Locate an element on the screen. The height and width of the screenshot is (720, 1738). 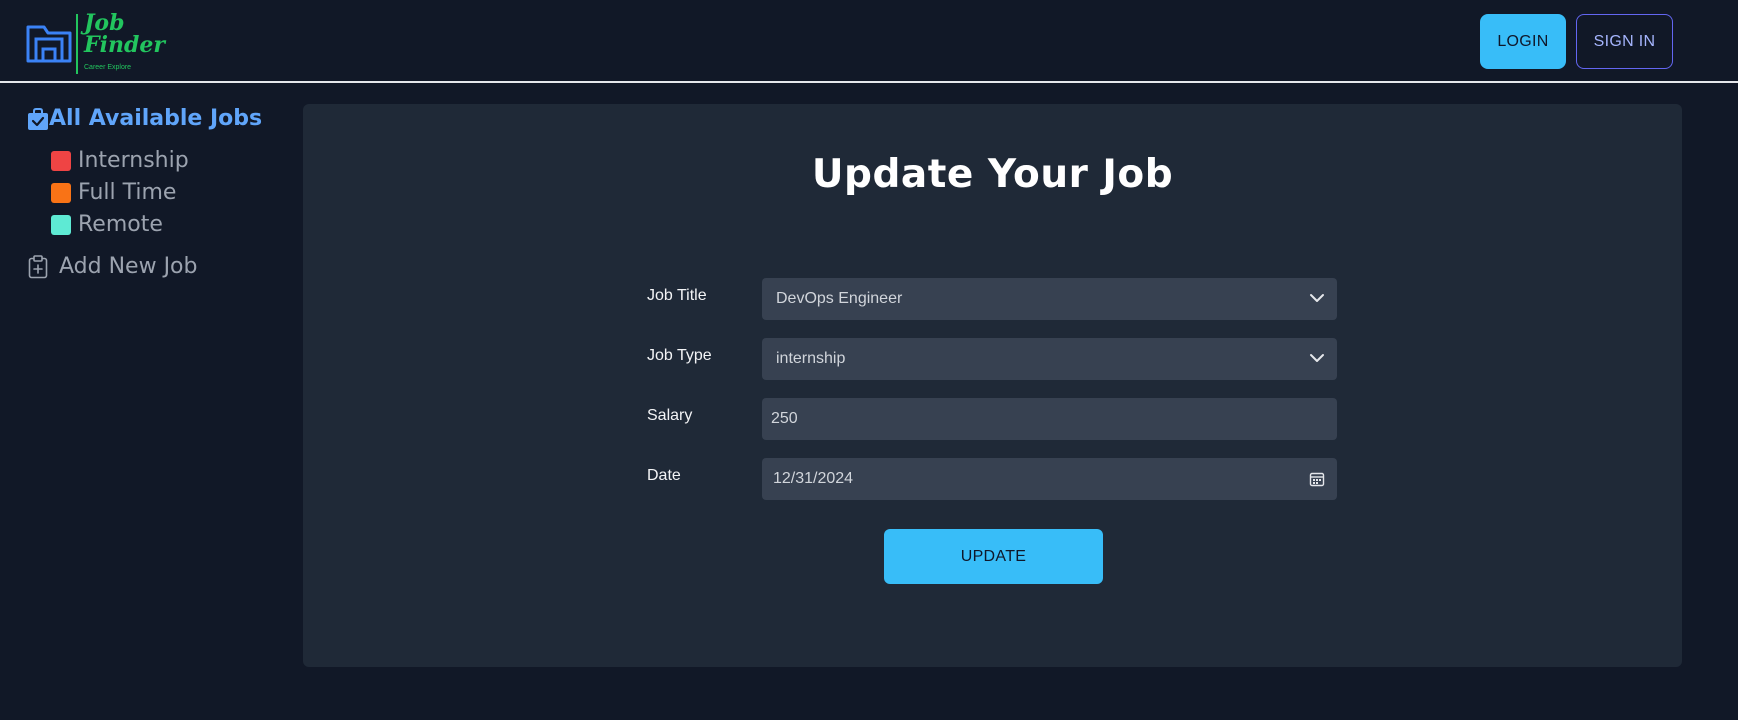
clipboard-plus-icon is located at coordinates (38, 266).